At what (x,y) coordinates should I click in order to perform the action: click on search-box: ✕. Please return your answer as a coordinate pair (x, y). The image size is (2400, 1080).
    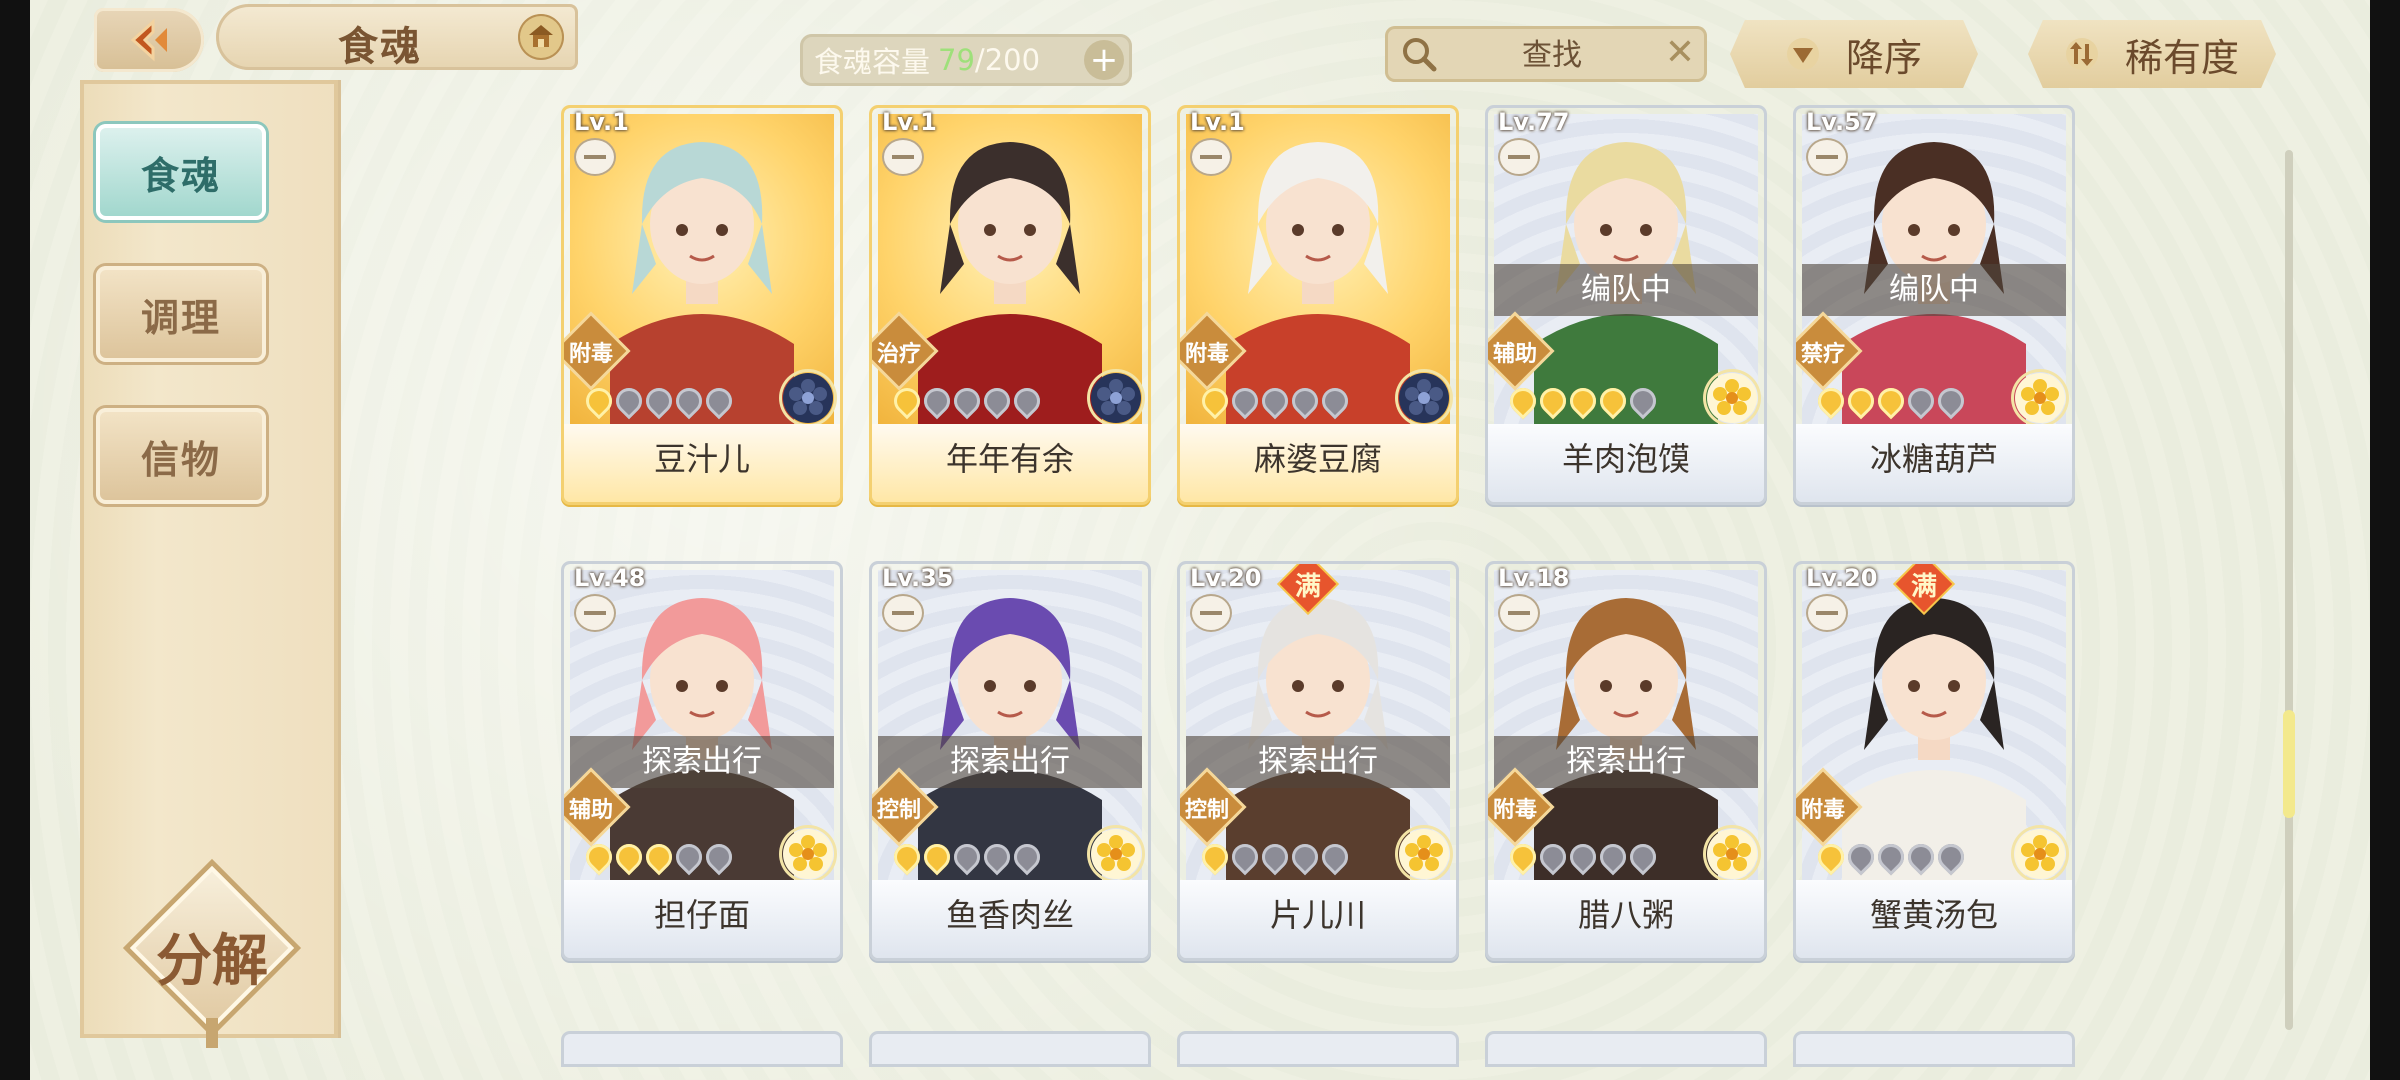
    Looking at the image, I should click on (1546, 54).